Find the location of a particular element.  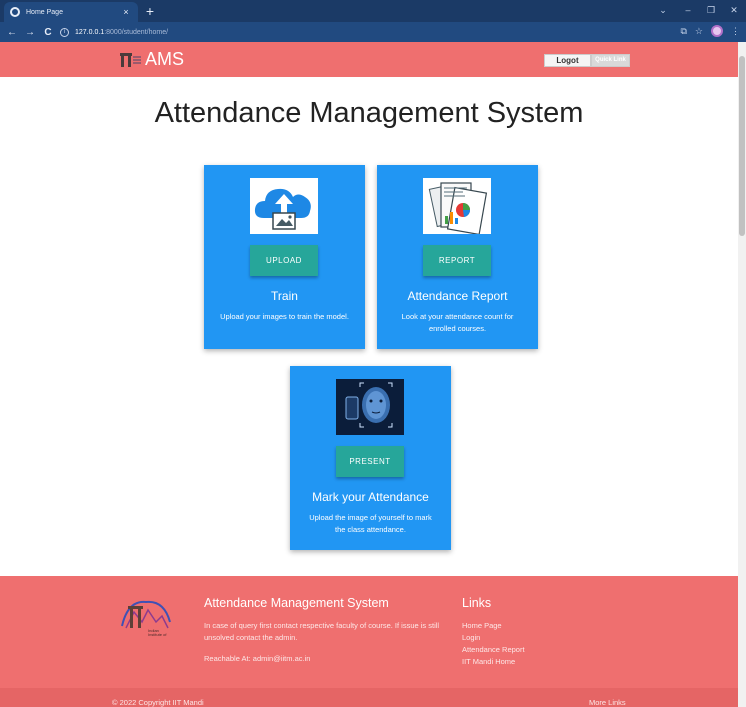

minimize-icon: – is located at coordinates (688, 10).